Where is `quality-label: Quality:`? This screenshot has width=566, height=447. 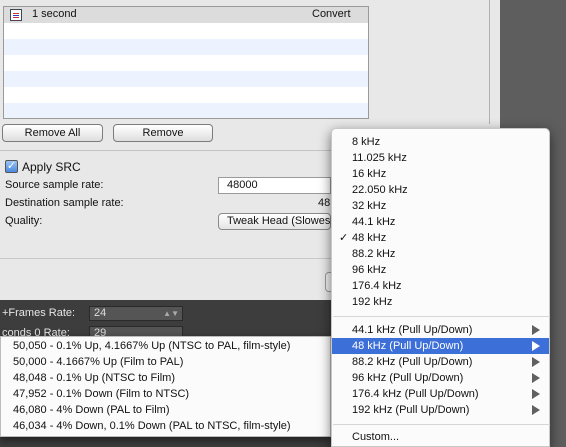
quality-label: Quality: is located at coordinates (24, 221).